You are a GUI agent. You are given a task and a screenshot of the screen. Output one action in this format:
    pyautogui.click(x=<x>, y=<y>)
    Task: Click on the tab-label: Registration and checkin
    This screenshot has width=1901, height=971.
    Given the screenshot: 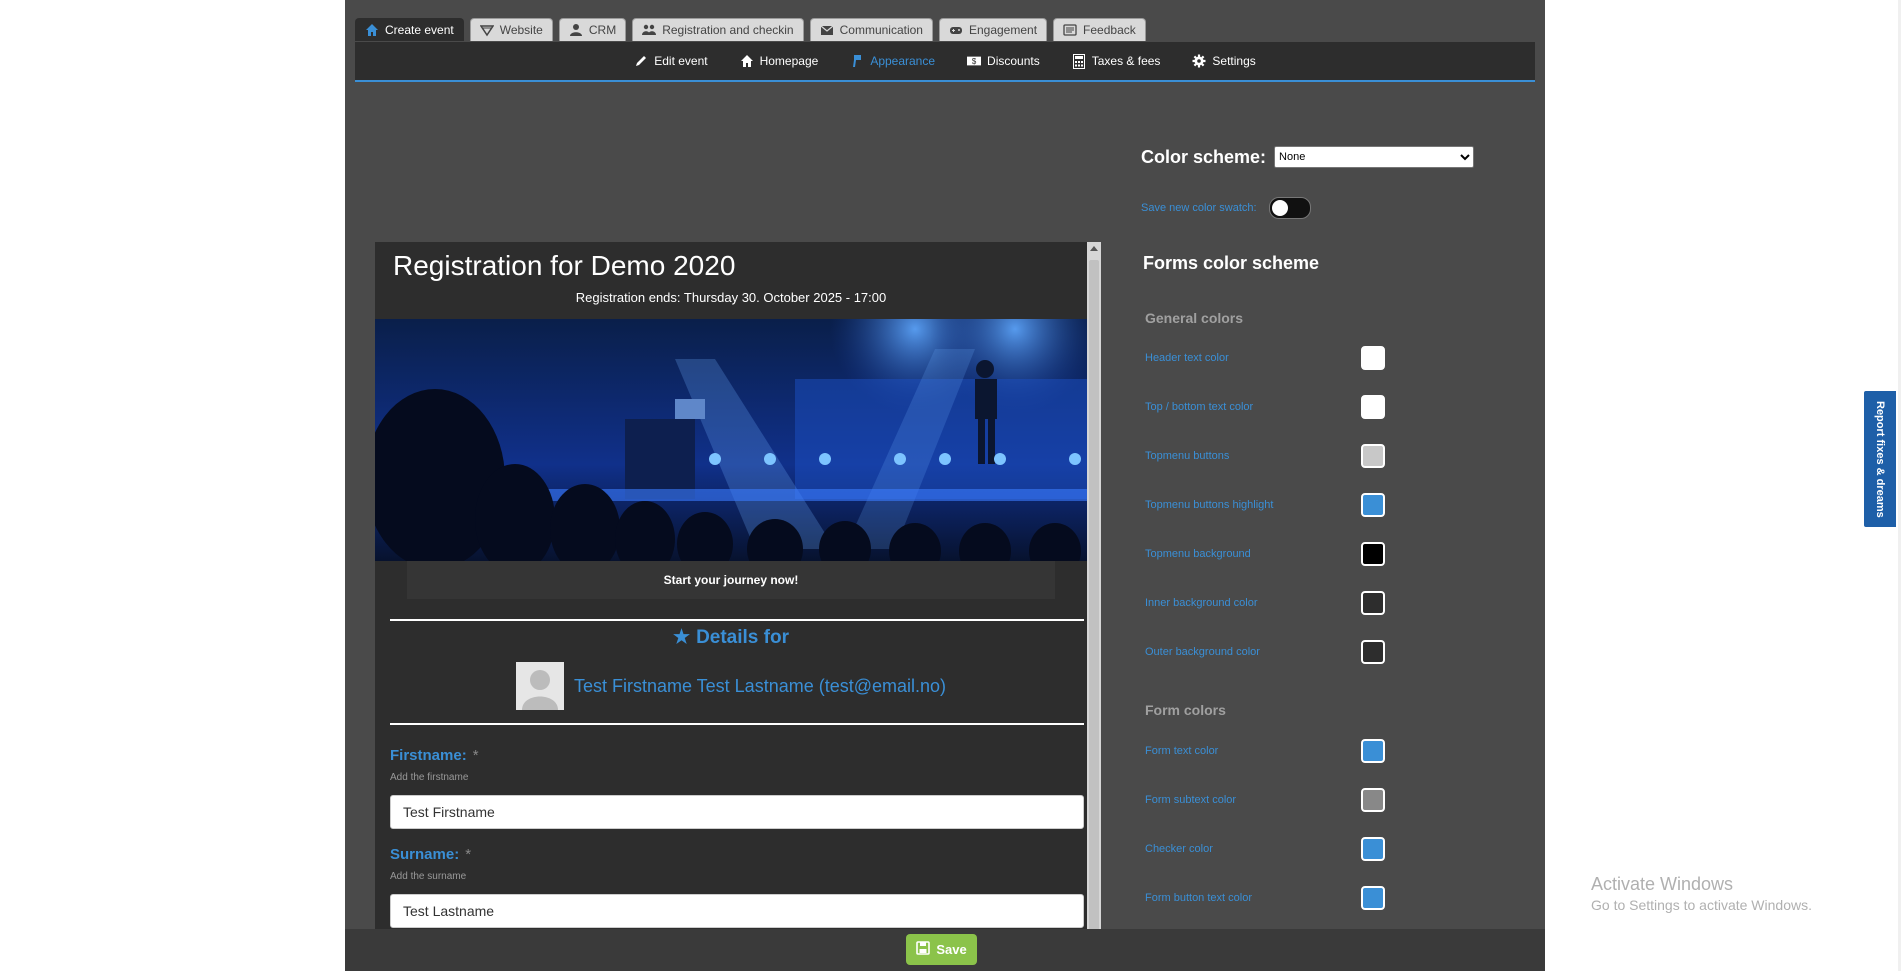 What is the action you would take?
    pyautogui.click(x=728, y=30)
    